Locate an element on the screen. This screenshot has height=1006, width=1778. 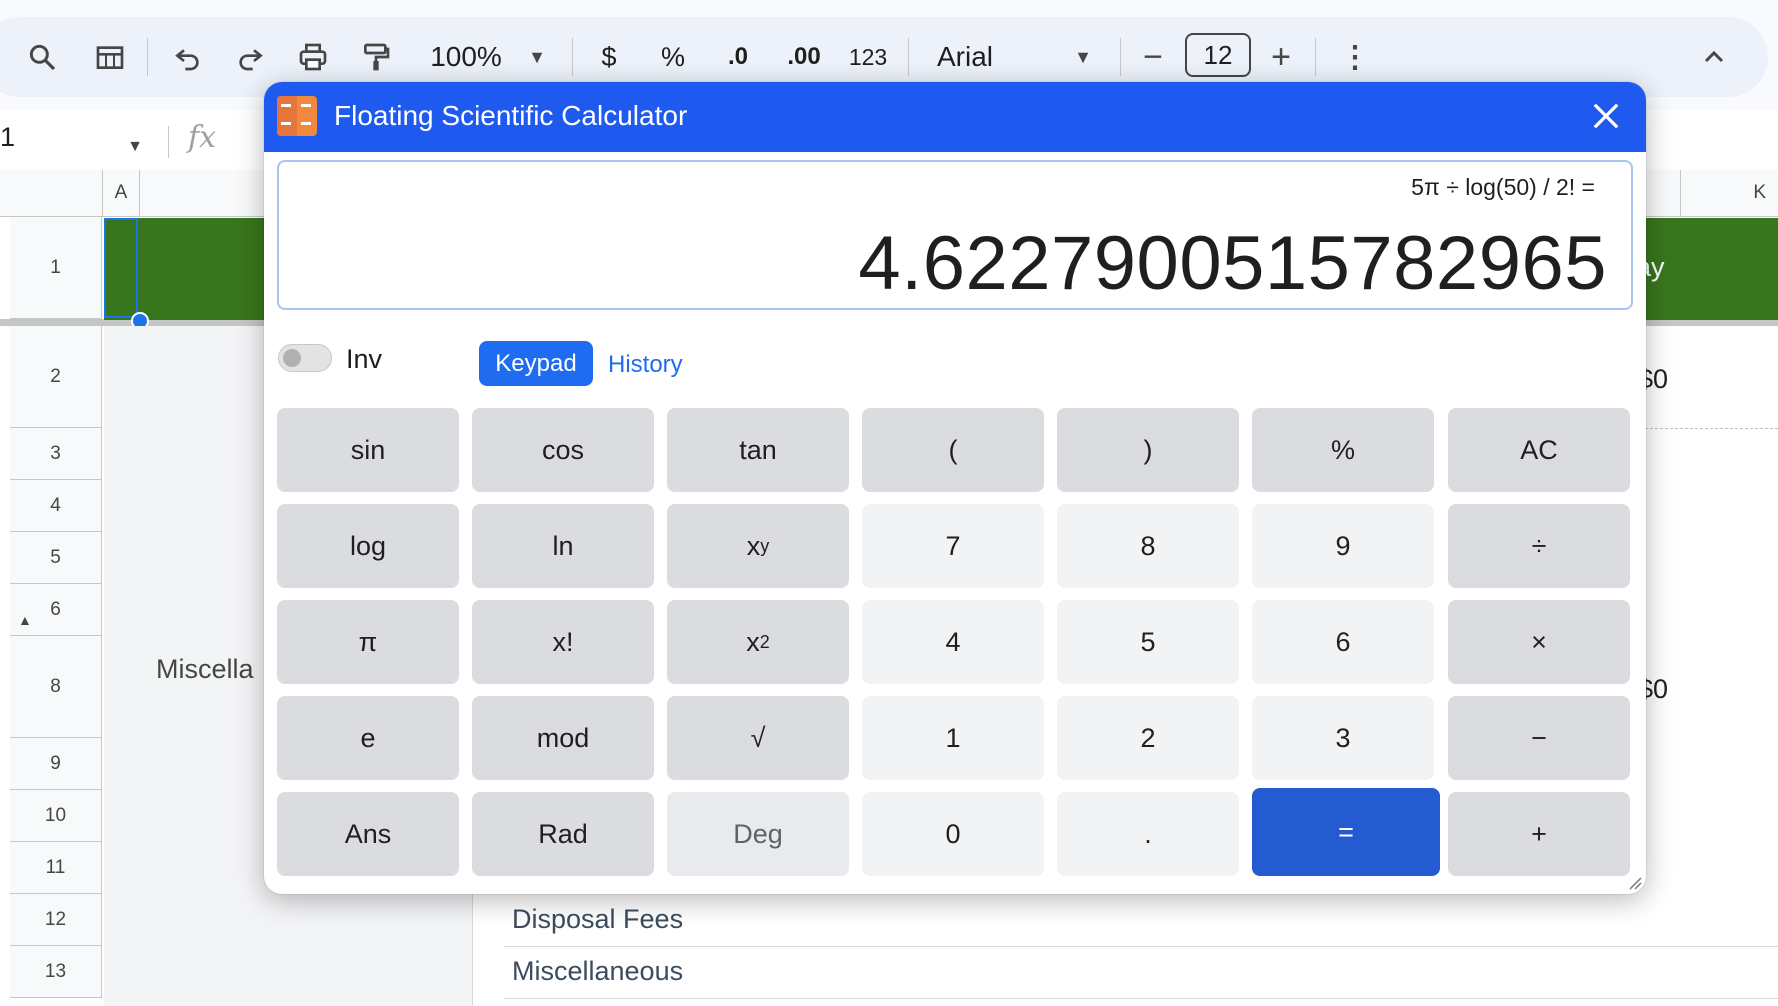
font-size-input: 12 is located at coordinates (1218, 55).